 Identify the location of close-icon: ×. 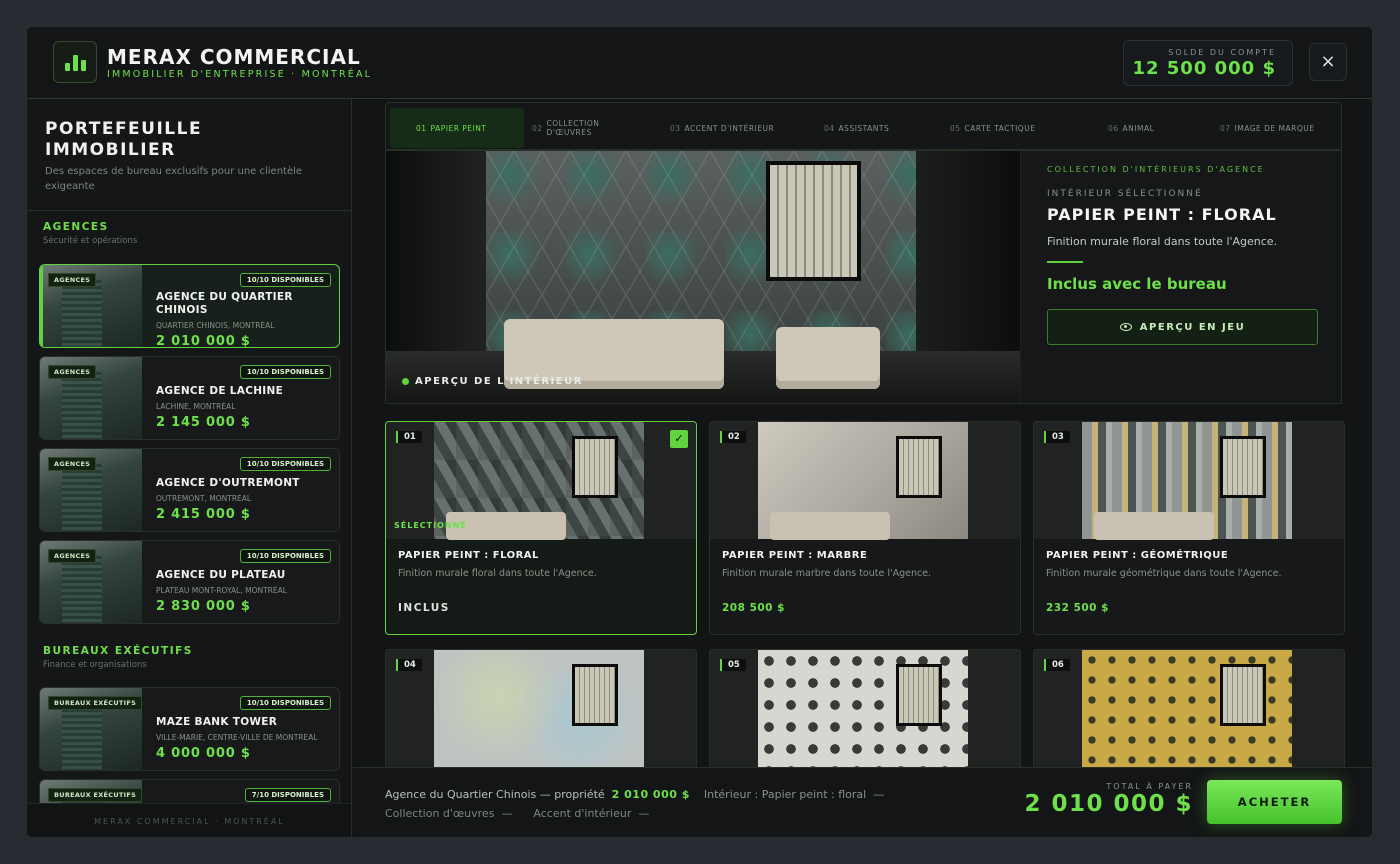
(1328, 62).